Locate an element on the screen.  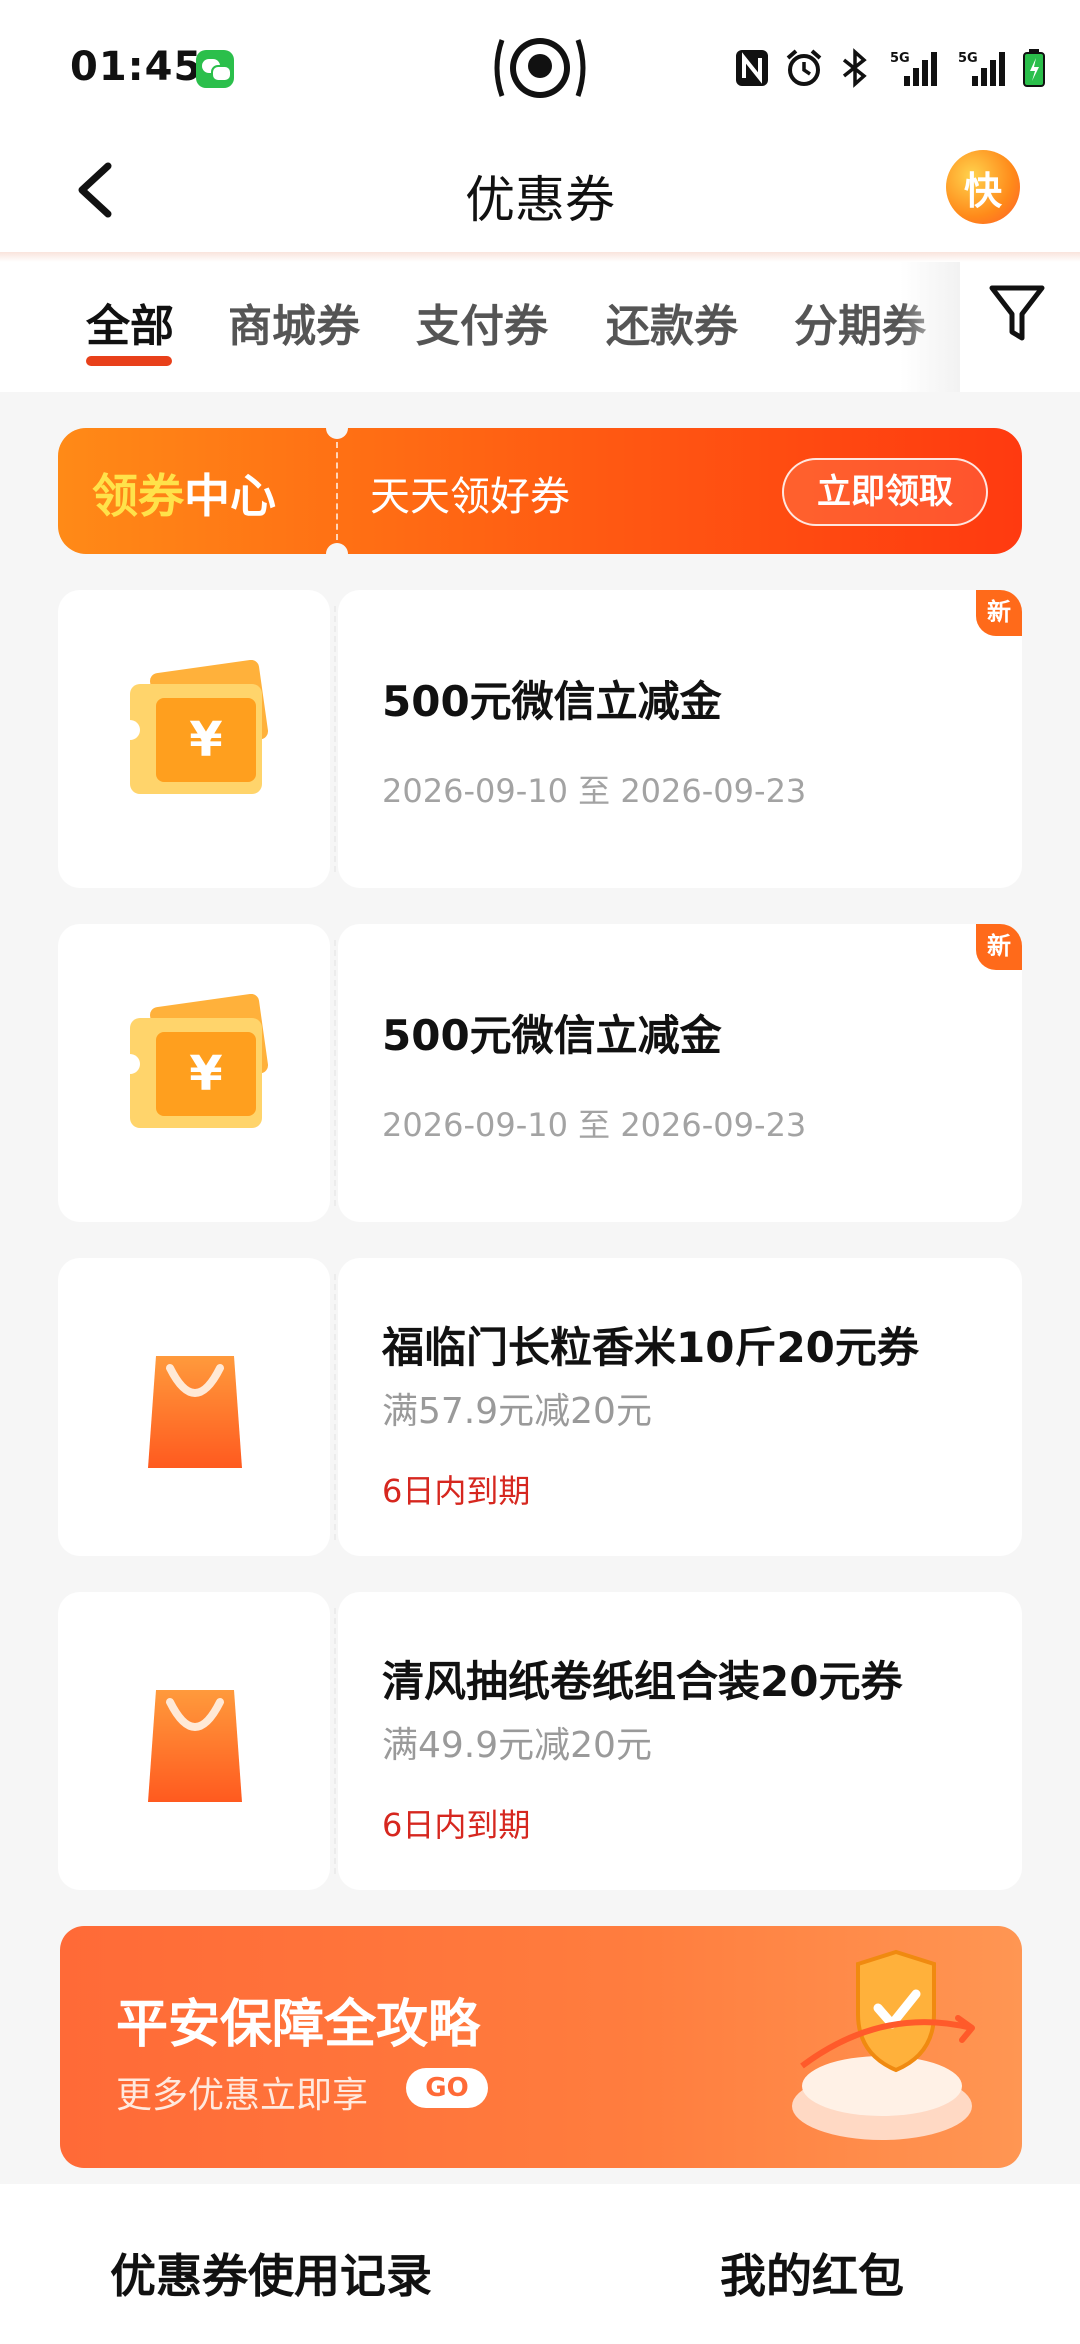
status-time: 01:45 is located at coordinates (136, 67).